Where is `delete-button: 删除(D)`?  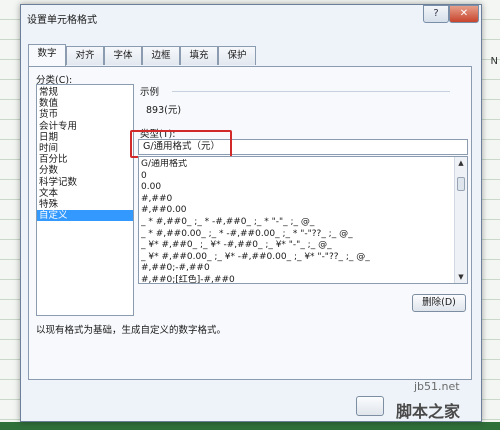
delete-button: 删除(D) is located at coordinates (439, 303).